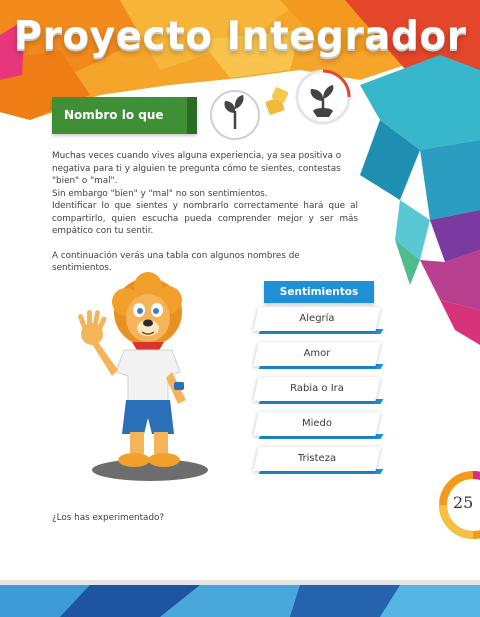 This screenshot has height=617, width=480. I want to click on table-row: Amor, so click(318, 355).